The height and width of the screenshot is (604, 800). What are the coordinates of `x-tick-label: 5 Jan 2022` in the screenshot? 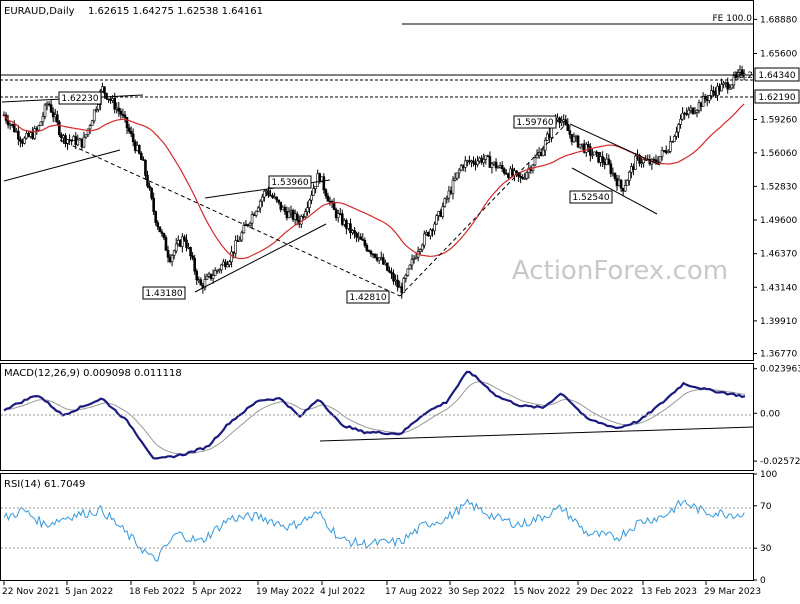 It's located at (89, 592).